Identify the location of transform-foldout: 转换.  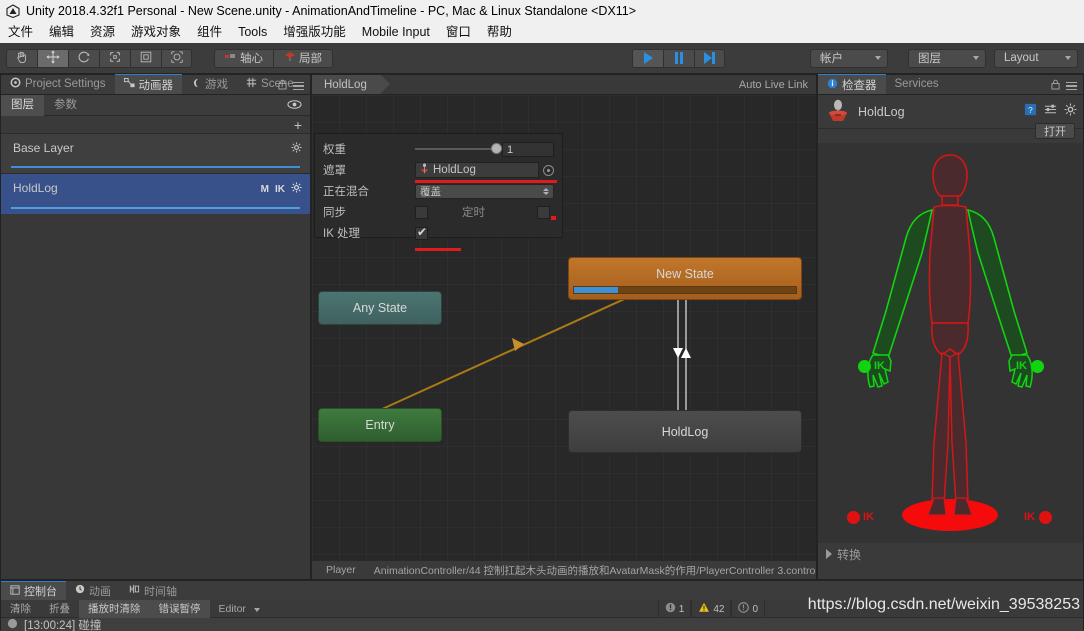
(839, 554).